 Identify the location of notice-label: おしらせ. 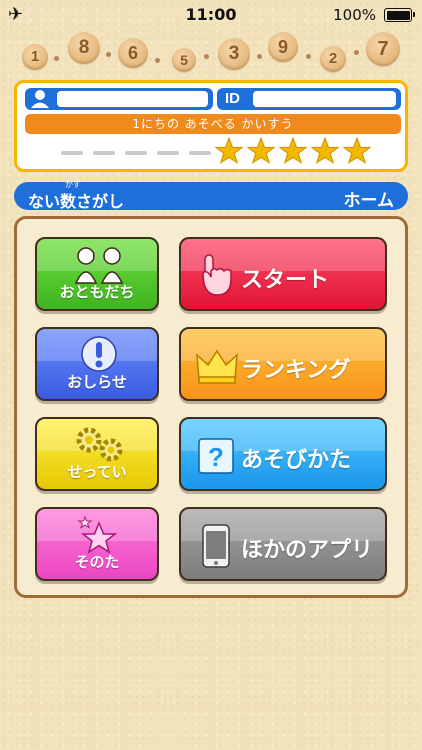
(97, 382).